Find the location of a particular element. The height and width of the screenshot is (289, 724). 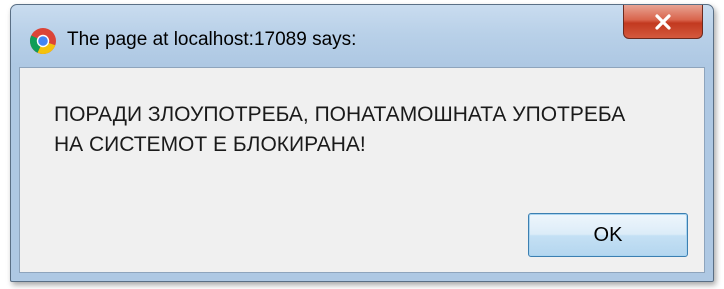

chrome-icon is located at coordinates (43, 41).